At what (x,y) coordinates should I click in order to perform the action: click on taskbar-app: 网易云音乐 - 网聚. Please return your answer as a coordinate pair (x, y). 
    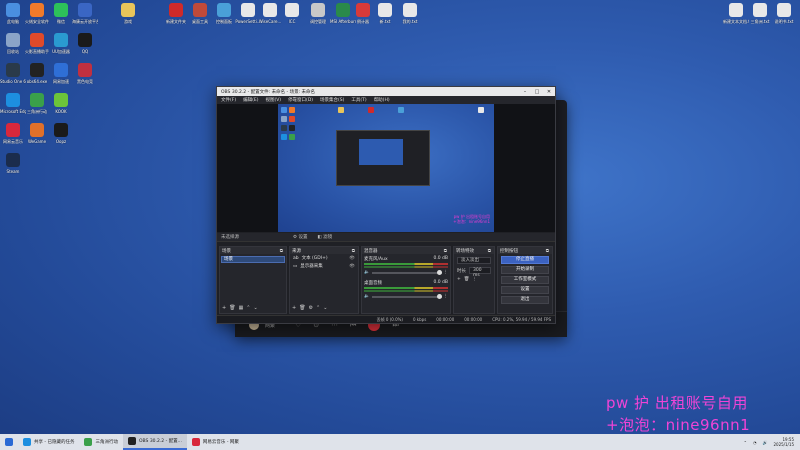
    Looking at the image, I should click on (215, 442).